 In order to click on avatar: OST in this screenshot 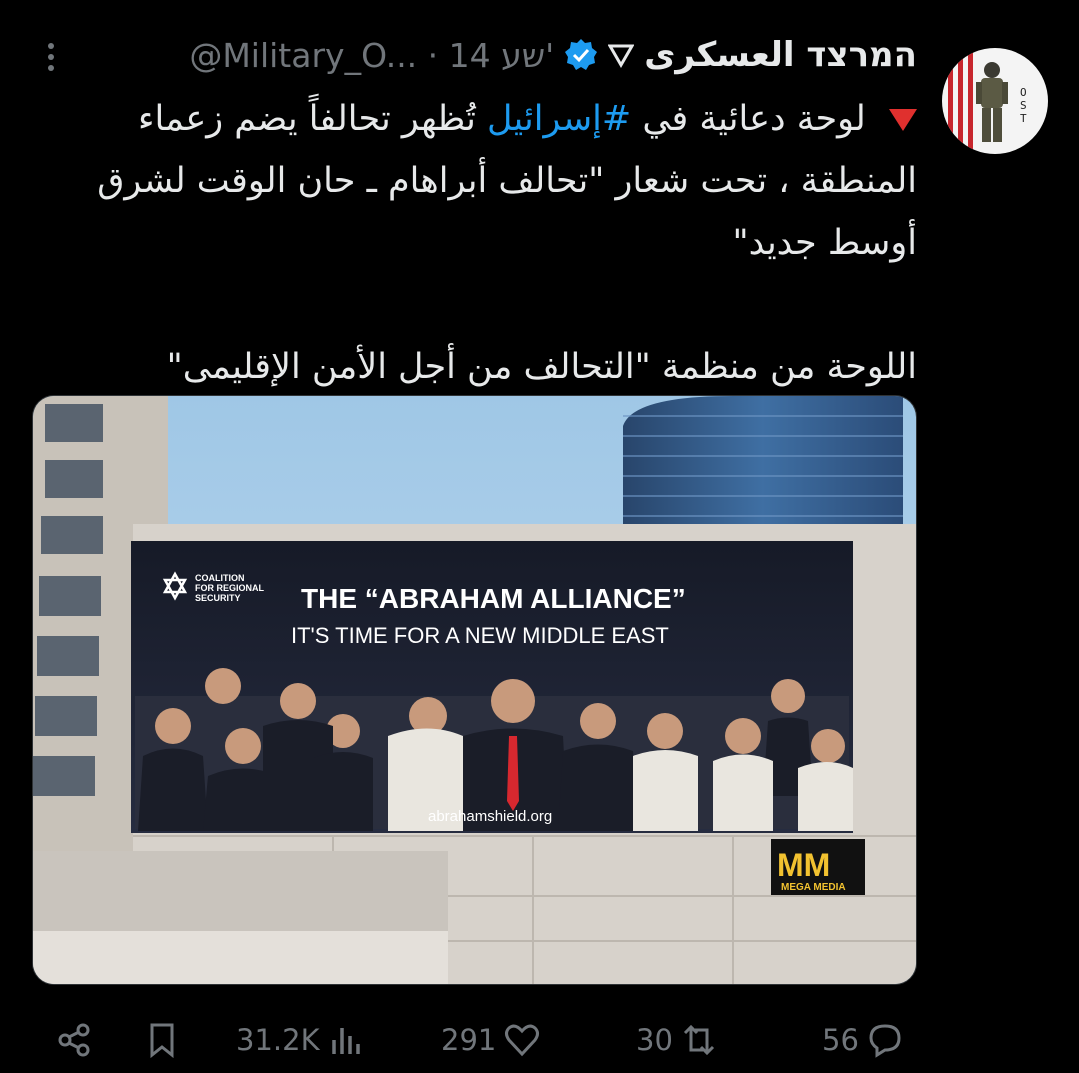, I will do `click(995, 101)`.